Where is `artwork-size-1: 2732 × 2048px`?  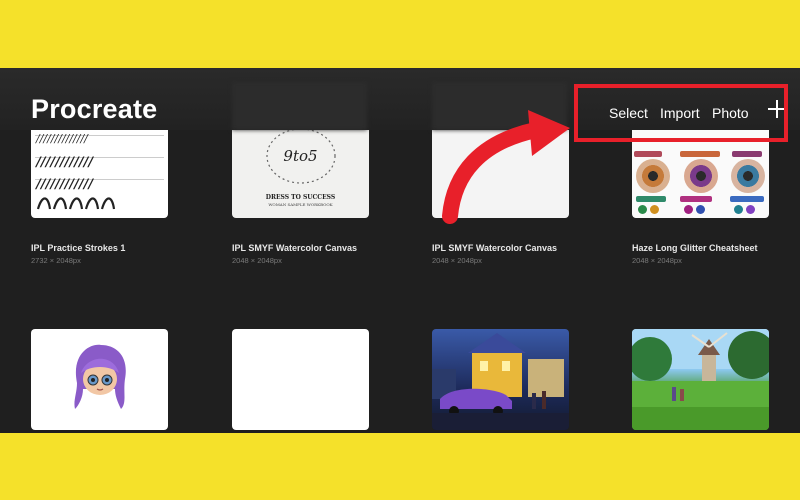
artwork-size-1: 2732 × 2048px is located at coordinates (56, 260).